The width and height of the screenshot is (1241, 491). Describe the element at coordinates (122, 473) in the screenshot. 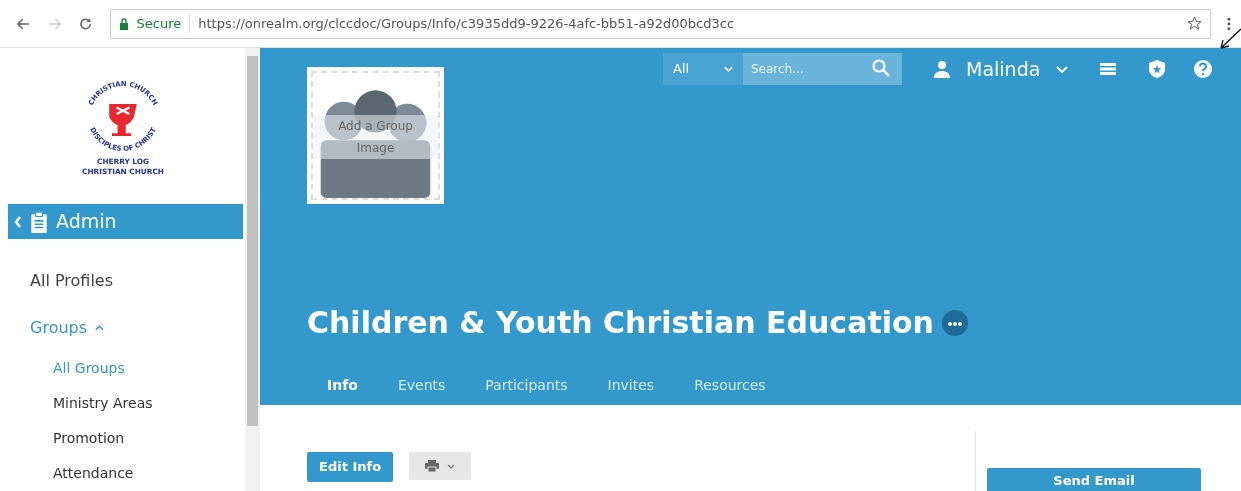

I see `sidebar-subitem: Attendance` at that location.